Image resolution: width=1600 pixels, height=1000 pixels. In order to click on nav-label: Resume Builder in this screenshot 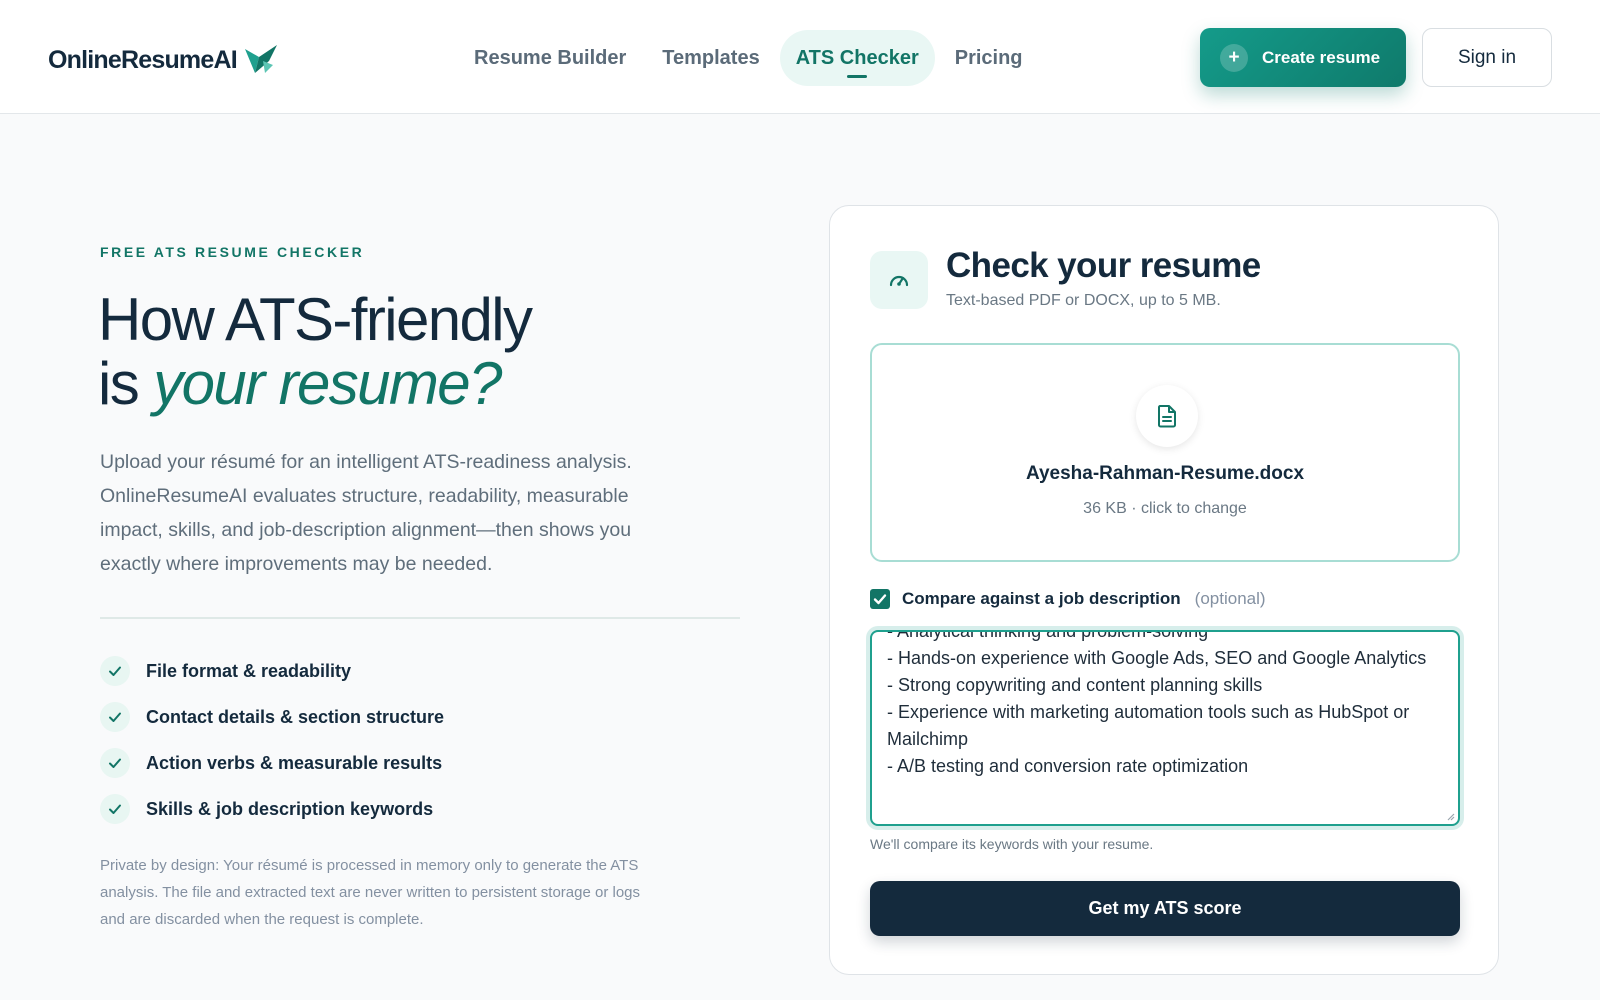, I will do `click(550, 57)`.